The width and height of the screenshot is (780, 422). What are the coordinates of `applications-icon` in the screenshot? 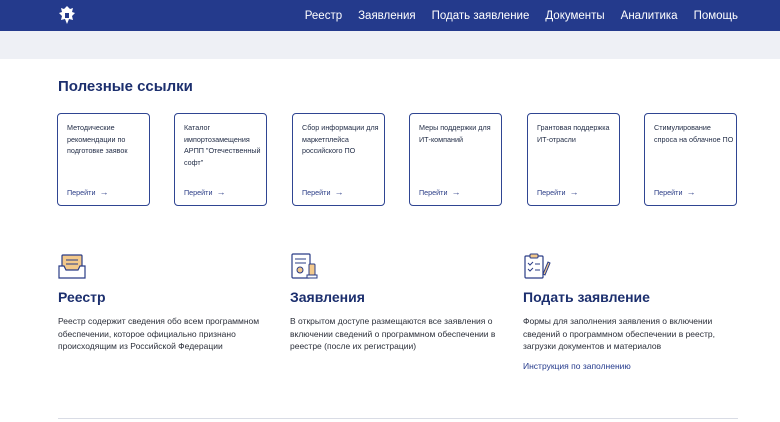 It's located at (304, 266).